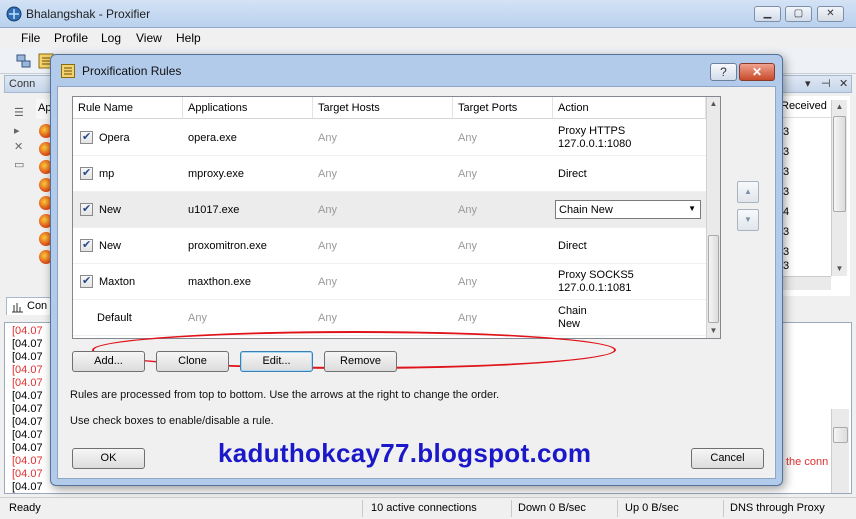  I want to click on expand-arrow-icon: ▸, so click(21, 131).